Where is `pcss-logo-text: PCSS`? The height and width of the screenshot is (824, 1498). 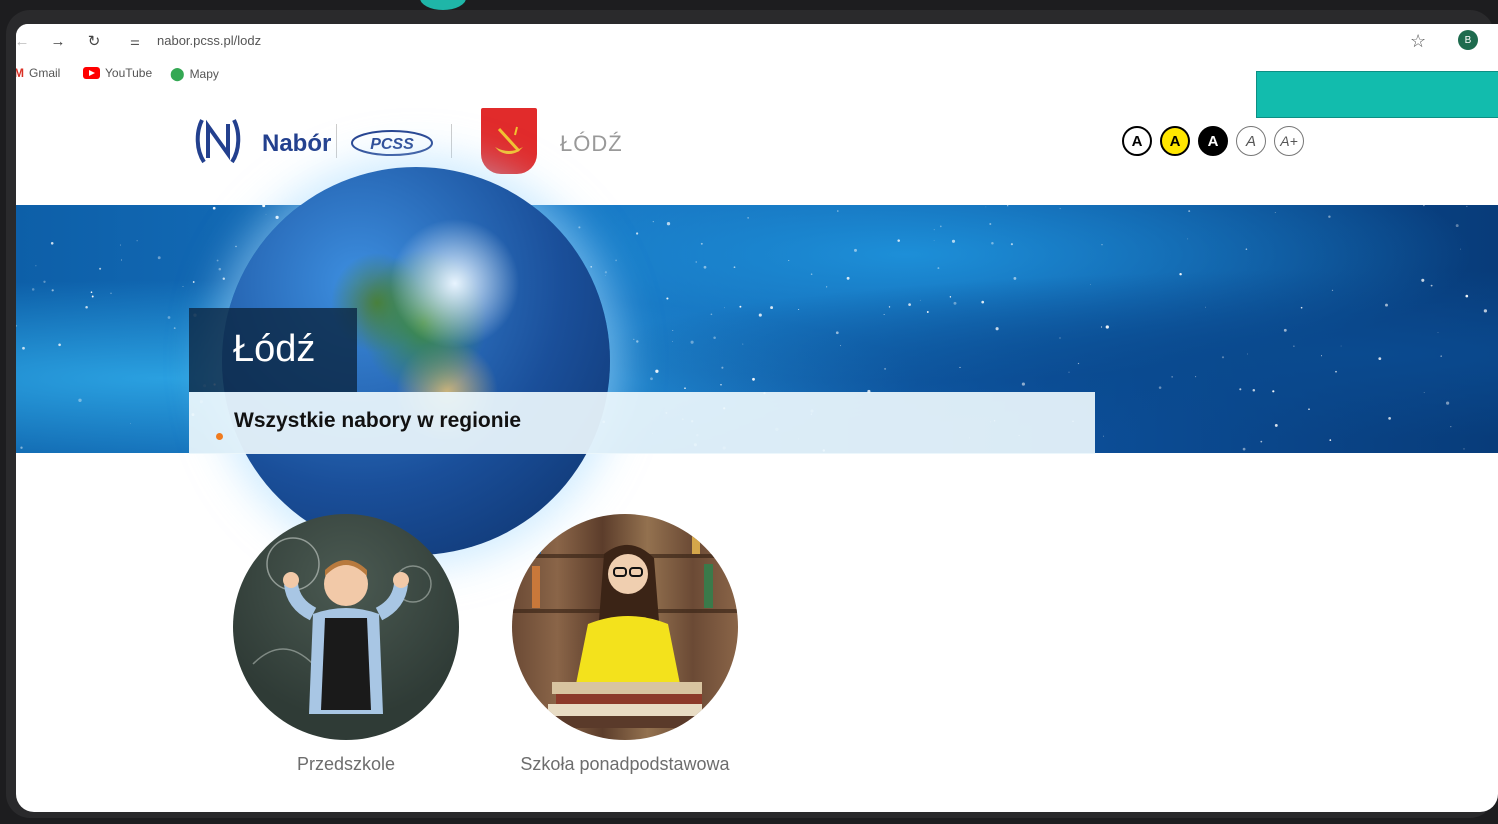 pcss-logo-text: PCSS is located at coordinates (392, 144).